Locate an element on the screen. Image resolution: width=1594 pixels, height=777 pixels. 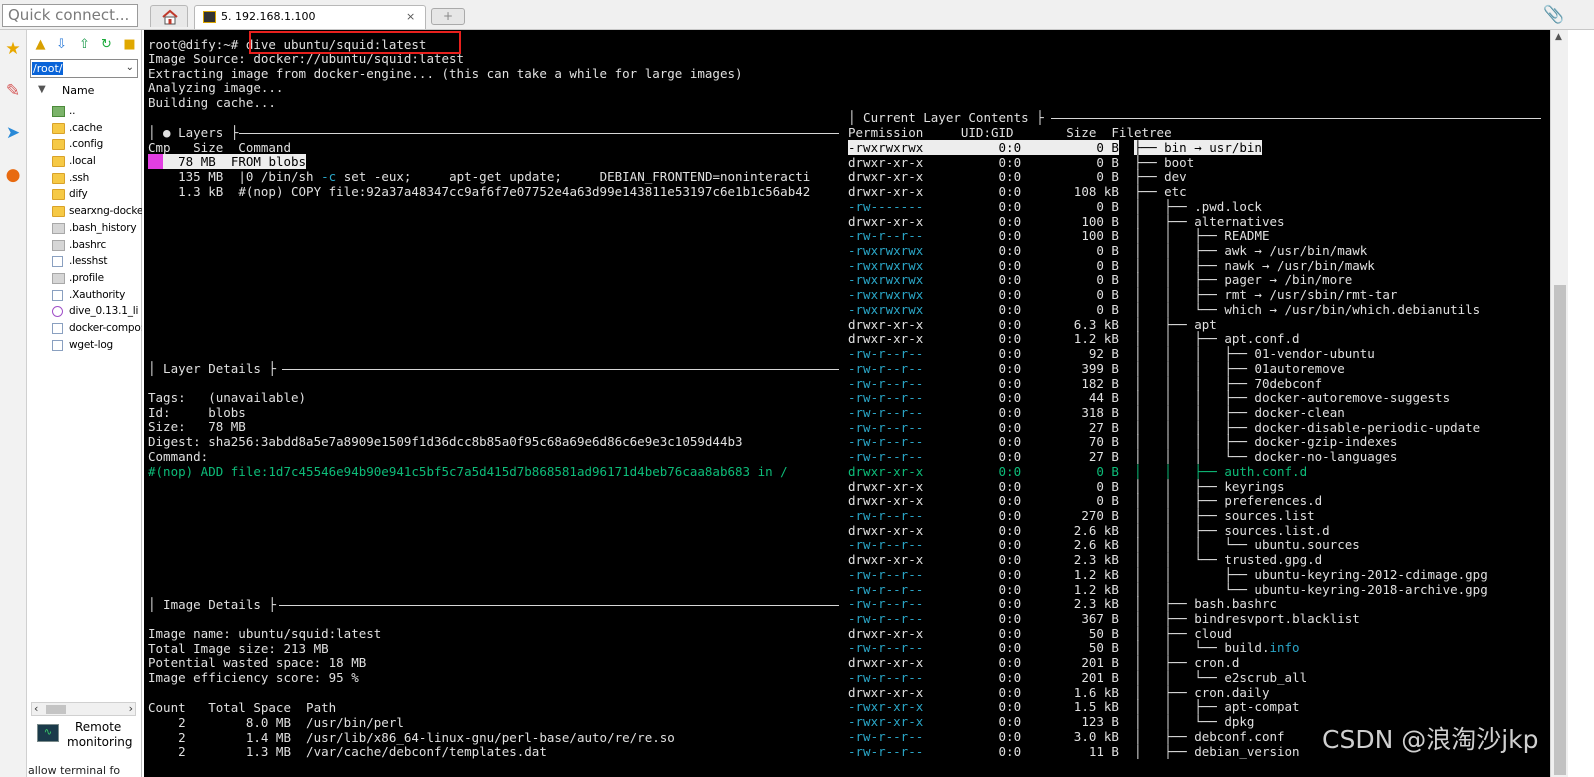
size: 201 B is located at coordinates (1100, 677).